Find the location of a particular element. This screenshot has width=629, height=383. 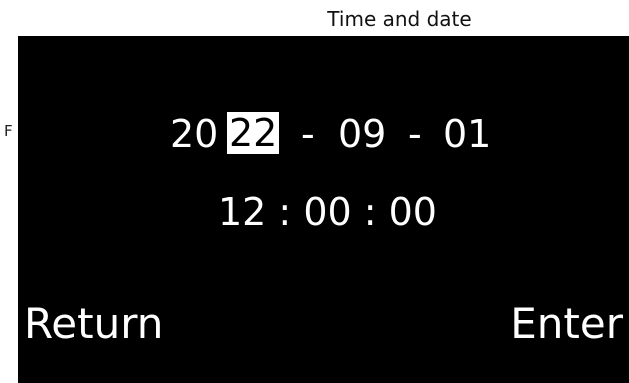

month-field: 09 is located at coordinates (362, 134).